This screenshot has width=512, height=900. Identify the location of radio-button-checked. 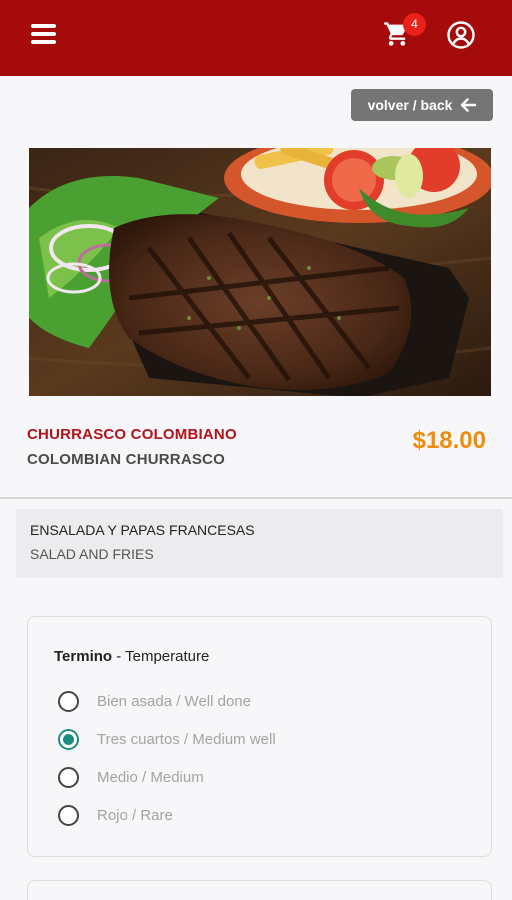
(68, 739).